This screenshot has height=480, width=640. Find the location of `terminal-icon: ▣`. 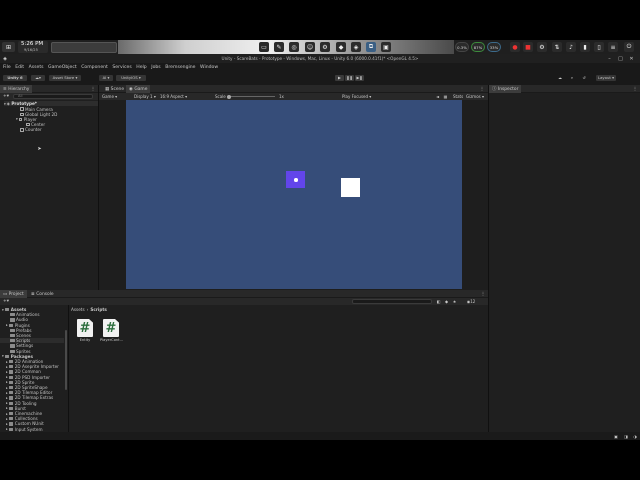

terminal-icon: ▣ is located at coordinates (386, 47).